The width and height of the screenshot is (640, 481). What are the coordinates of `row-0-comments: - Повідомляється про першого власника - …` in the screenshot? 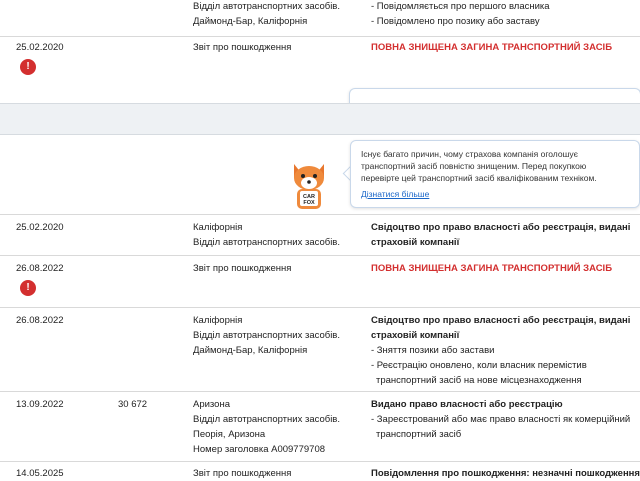 It's located at (460, 14).